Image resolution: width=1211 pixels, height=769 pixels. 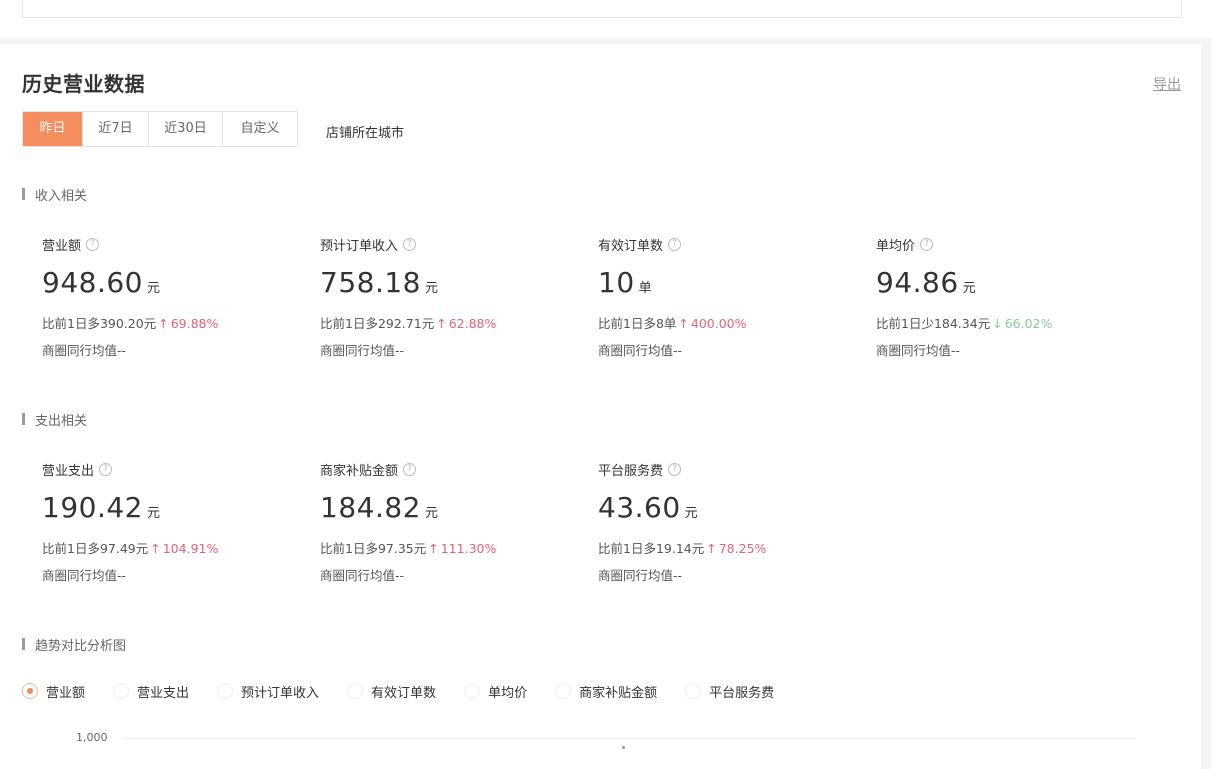 What do you see at coordinates (630, 738) in the screenshot?
I see `chart-grid-line` at bounding box center [630, 738].